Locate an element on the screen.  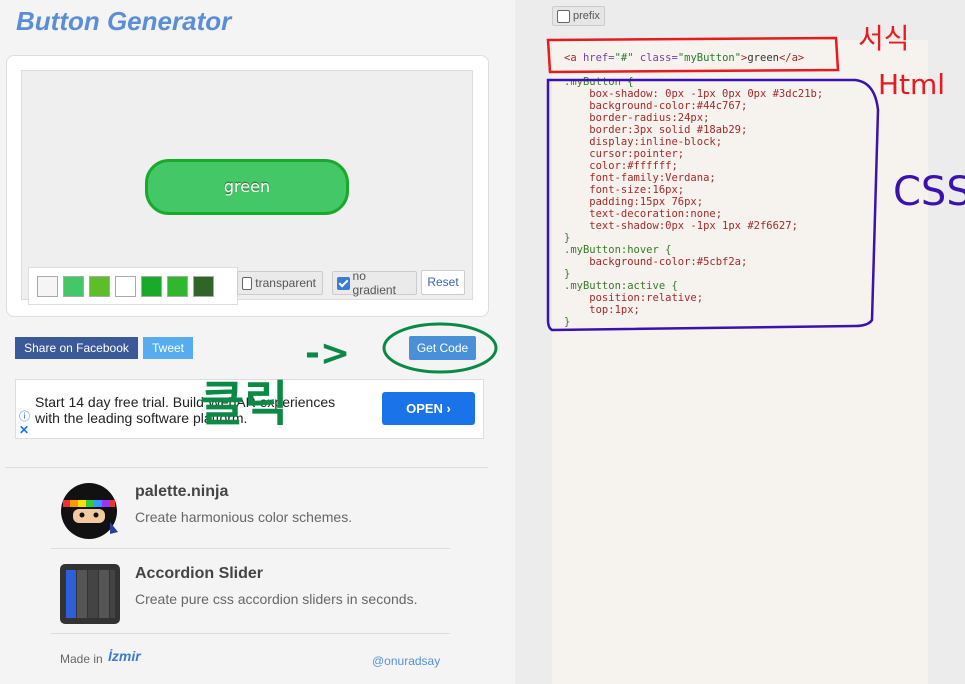
css-line: background-color:#5cbf2a; is located at coordinates (656, 262).